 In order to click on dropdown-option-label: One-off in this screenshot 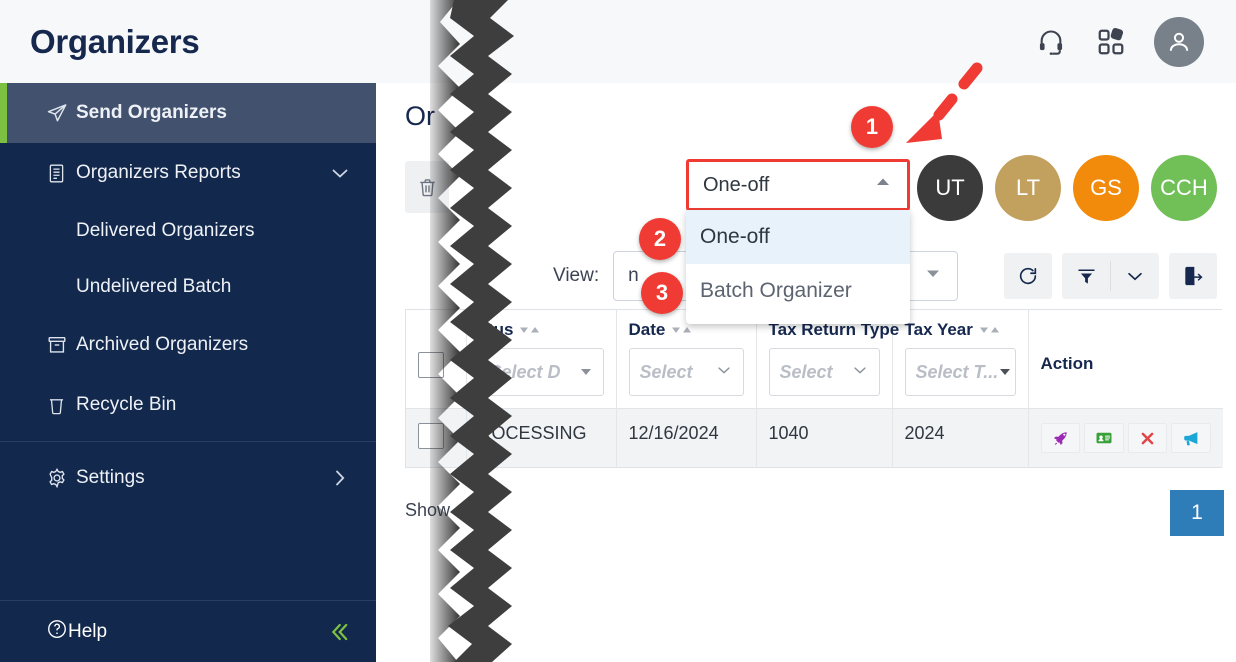, I will do `click(735, 236)`.